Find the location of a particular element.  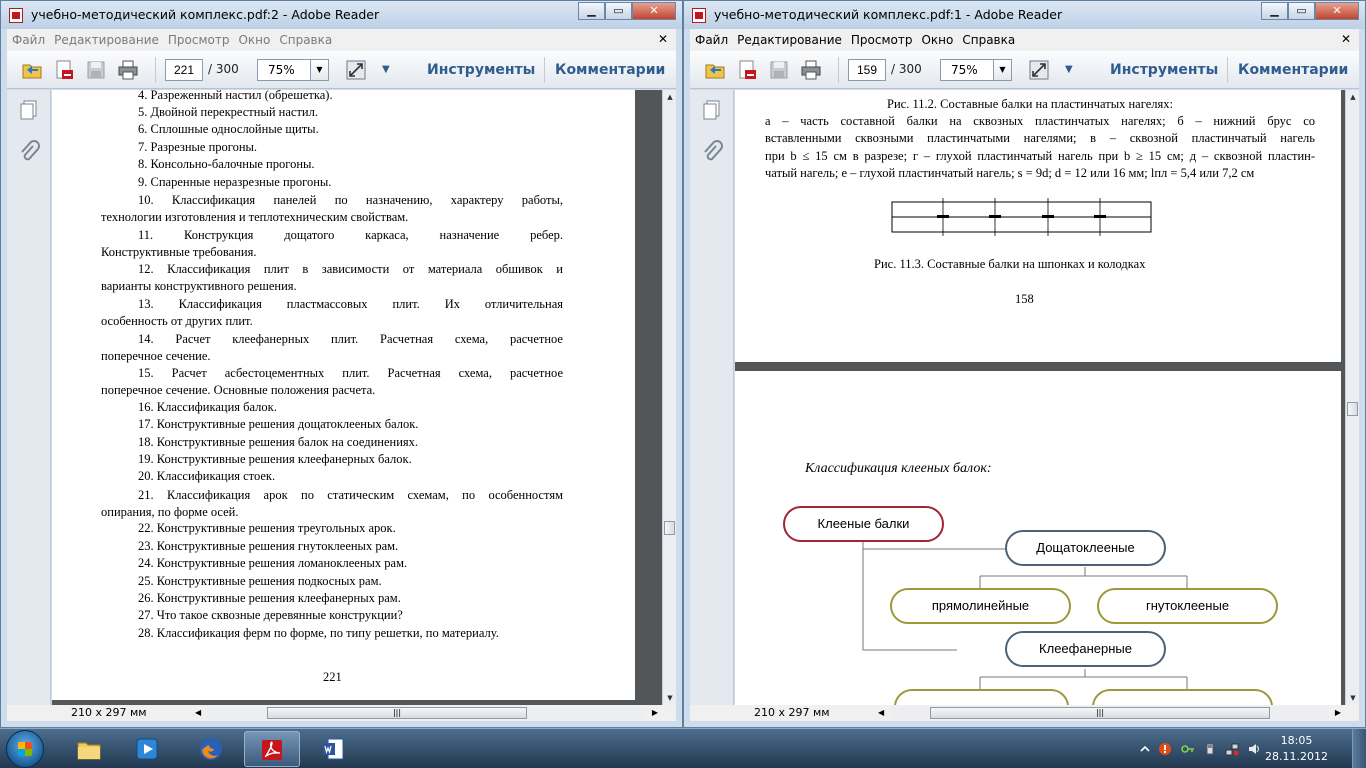

adobe-reader-icon is located at coordinates (272, 750).